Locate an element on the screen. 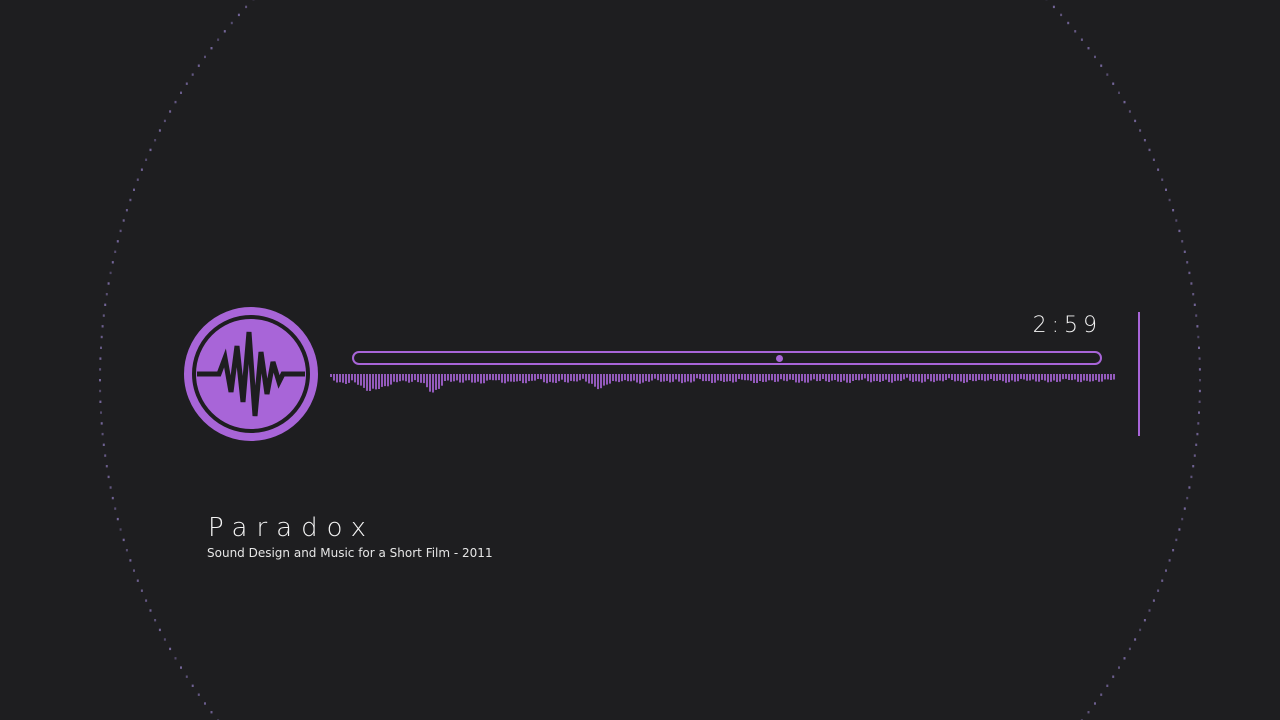  progress-knob is located at coordinates (779, 358).